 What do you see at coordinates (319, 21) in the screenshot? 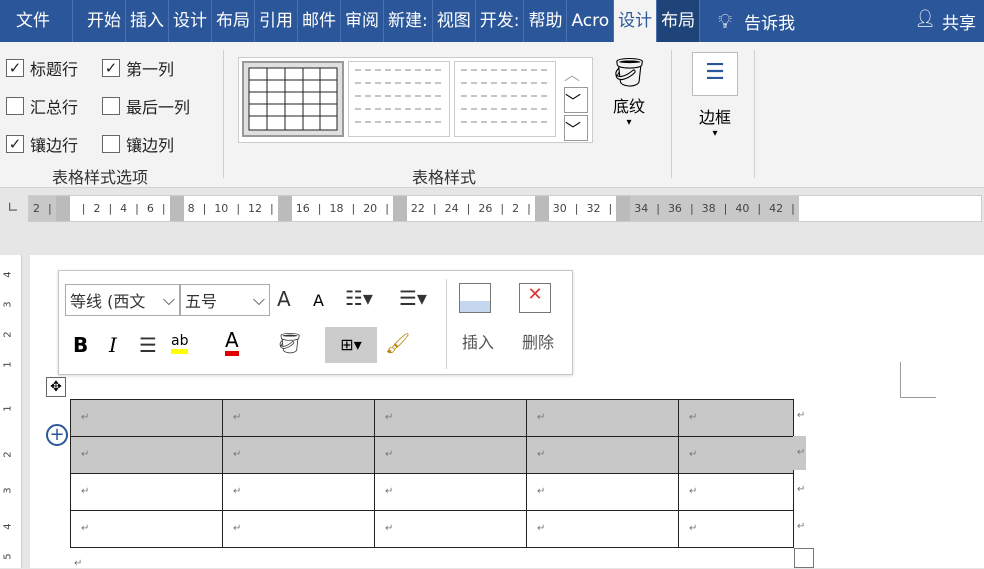
I see `tab-6: 邮件` at bounding box center [319, 21].